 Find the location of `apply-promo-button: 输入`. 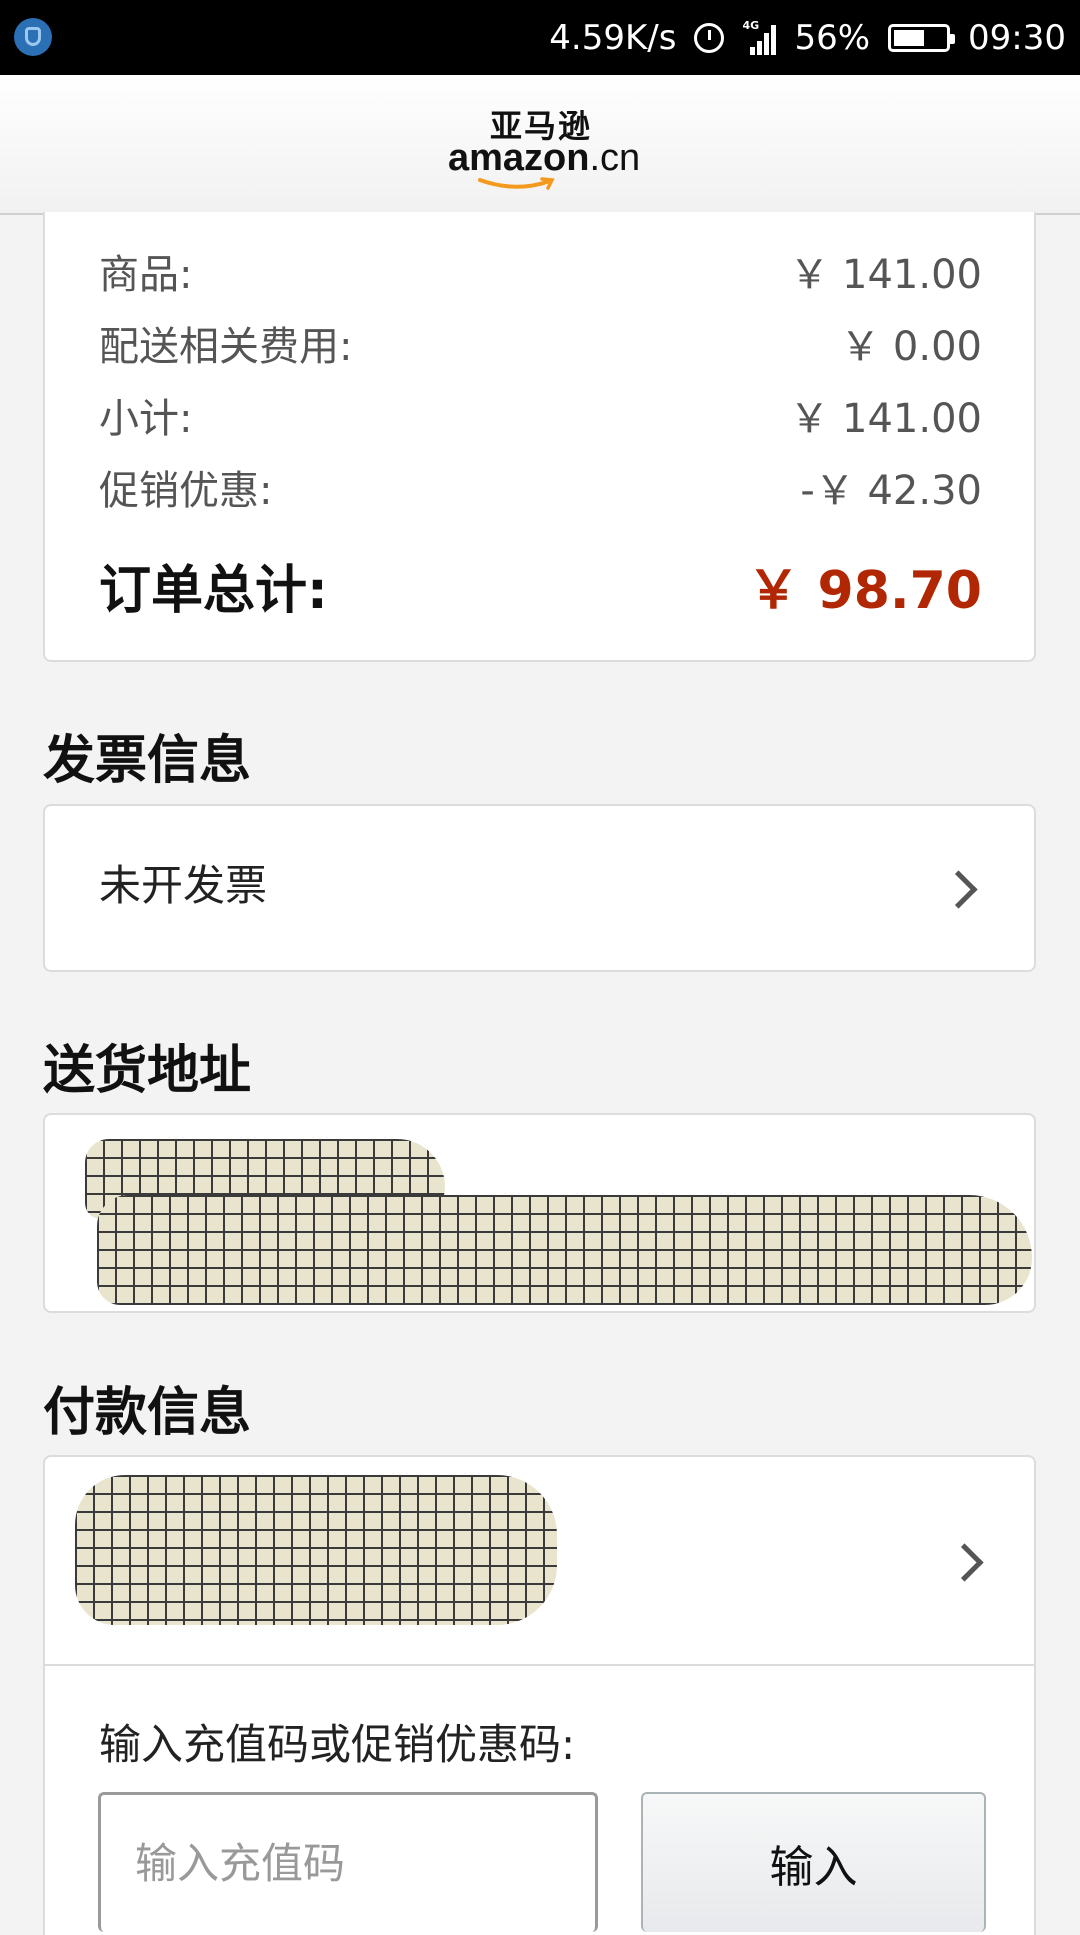

apply-promo-button: 输入 is located at coordinates (813, 1862).